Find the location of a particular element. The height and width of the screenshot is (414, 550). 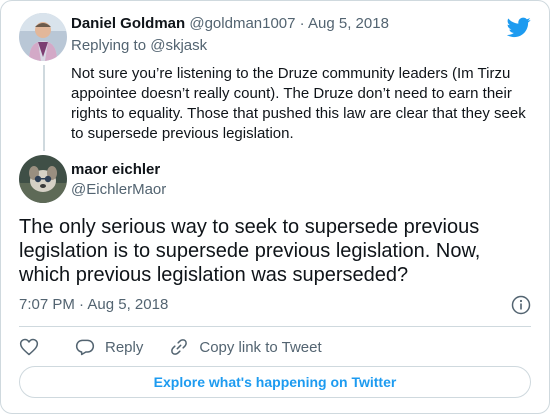

reply-label: Reply is located at coordinates (124, 347).